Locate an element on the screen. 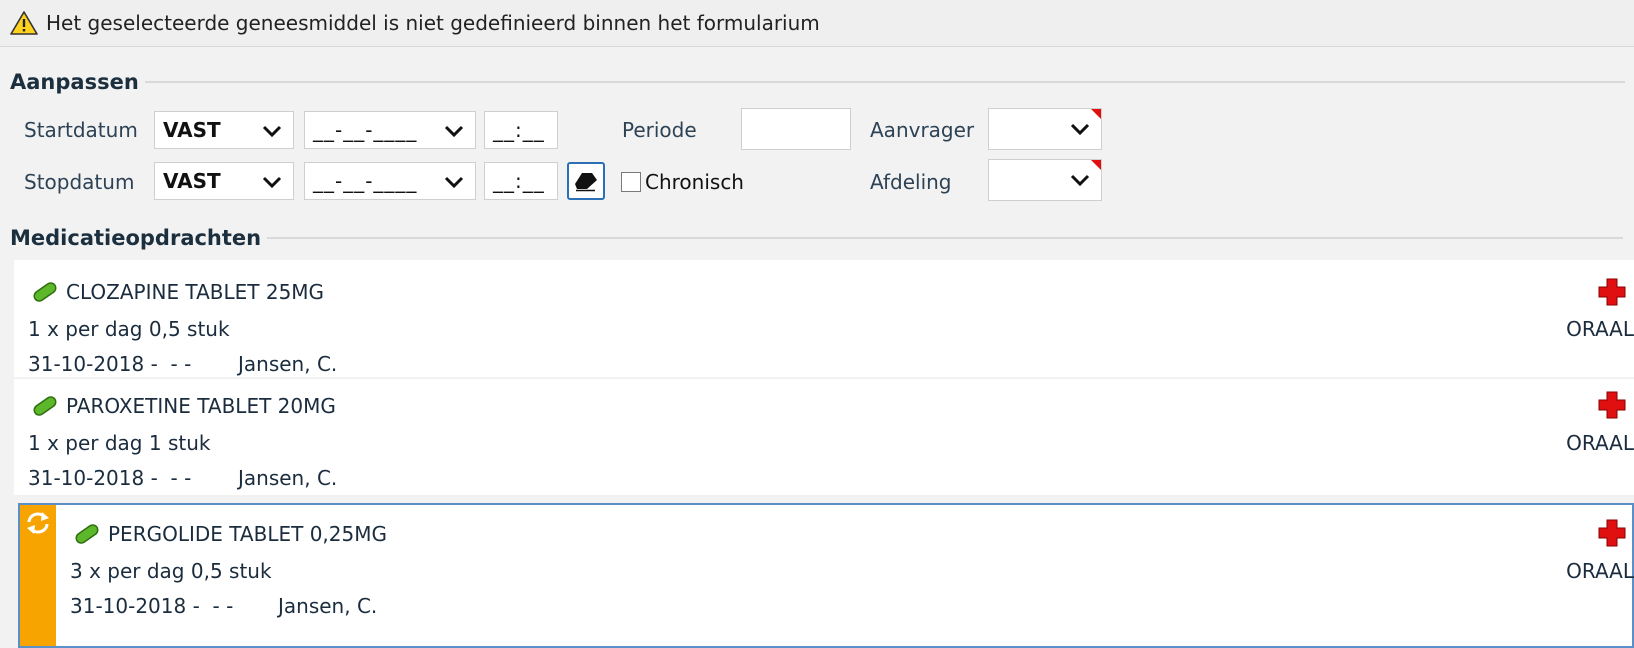  eraser-icon is located at coordinates (586, 182).